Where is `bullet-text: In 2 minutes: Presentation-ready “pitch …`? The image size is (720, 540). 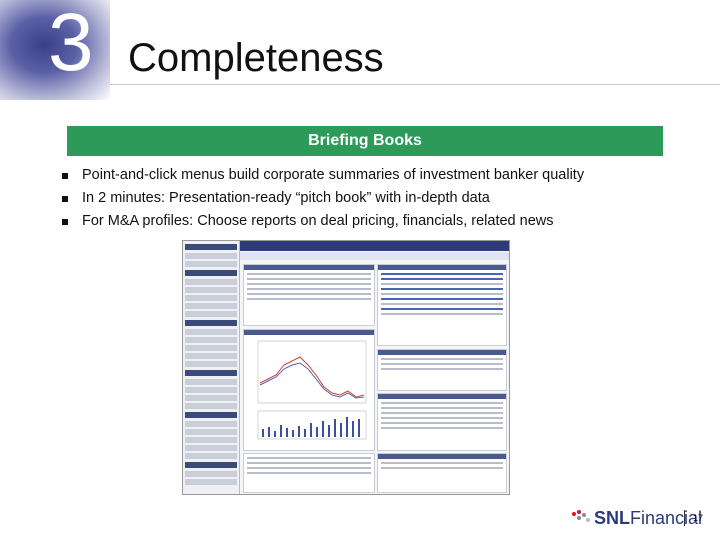 bullet-text: In 2 minutes: Presentation-ready “pitch … is located at coordinates (286, 198).